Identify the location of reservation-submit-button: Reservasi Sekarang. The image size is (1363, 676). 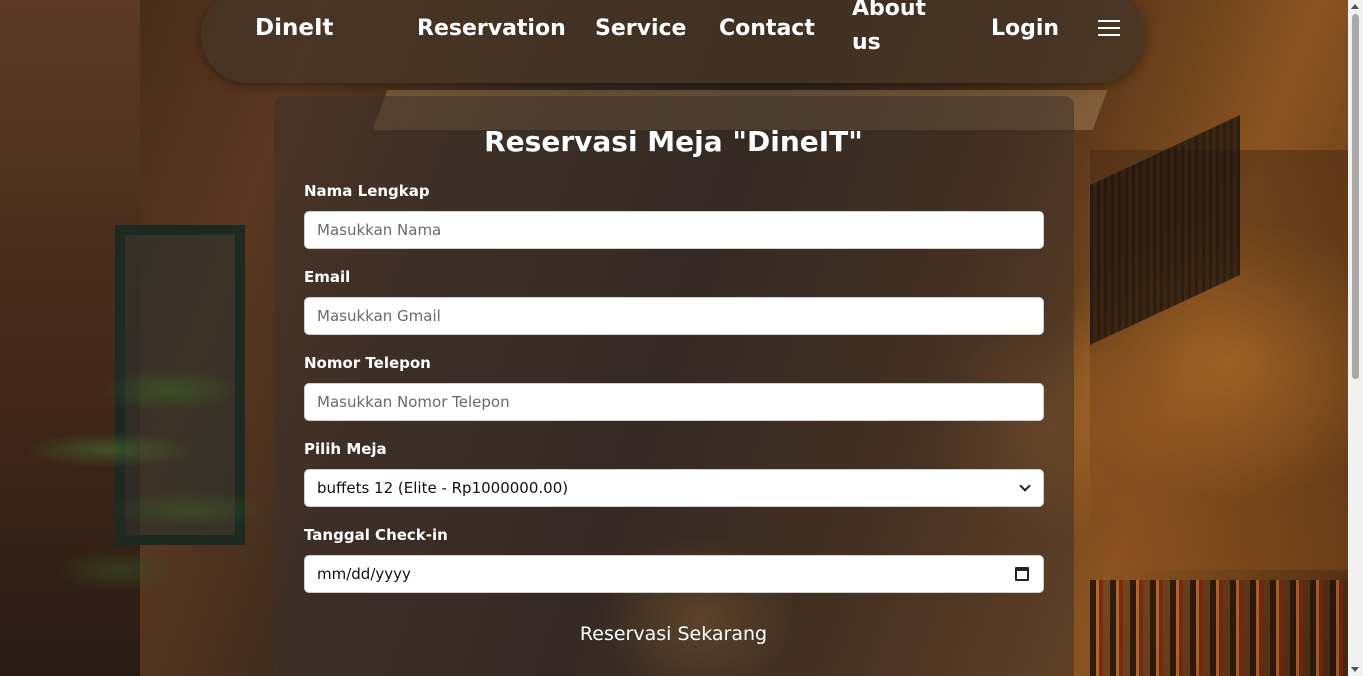
(673, 634).